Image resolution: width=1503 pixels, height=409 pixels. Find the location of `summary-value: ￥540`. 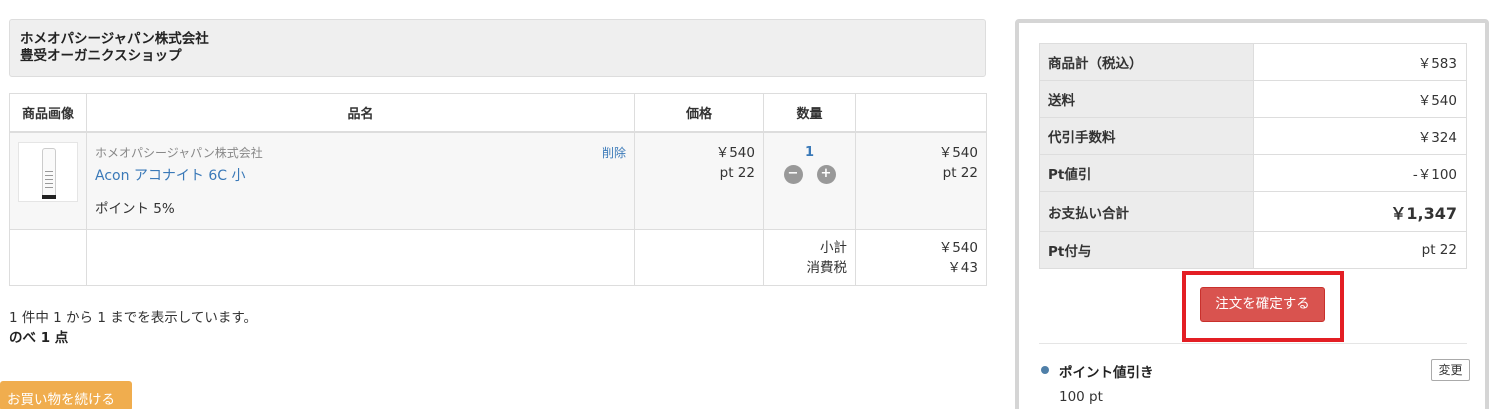

summary-value: ￥540 is located at coordinates (1360, 99).